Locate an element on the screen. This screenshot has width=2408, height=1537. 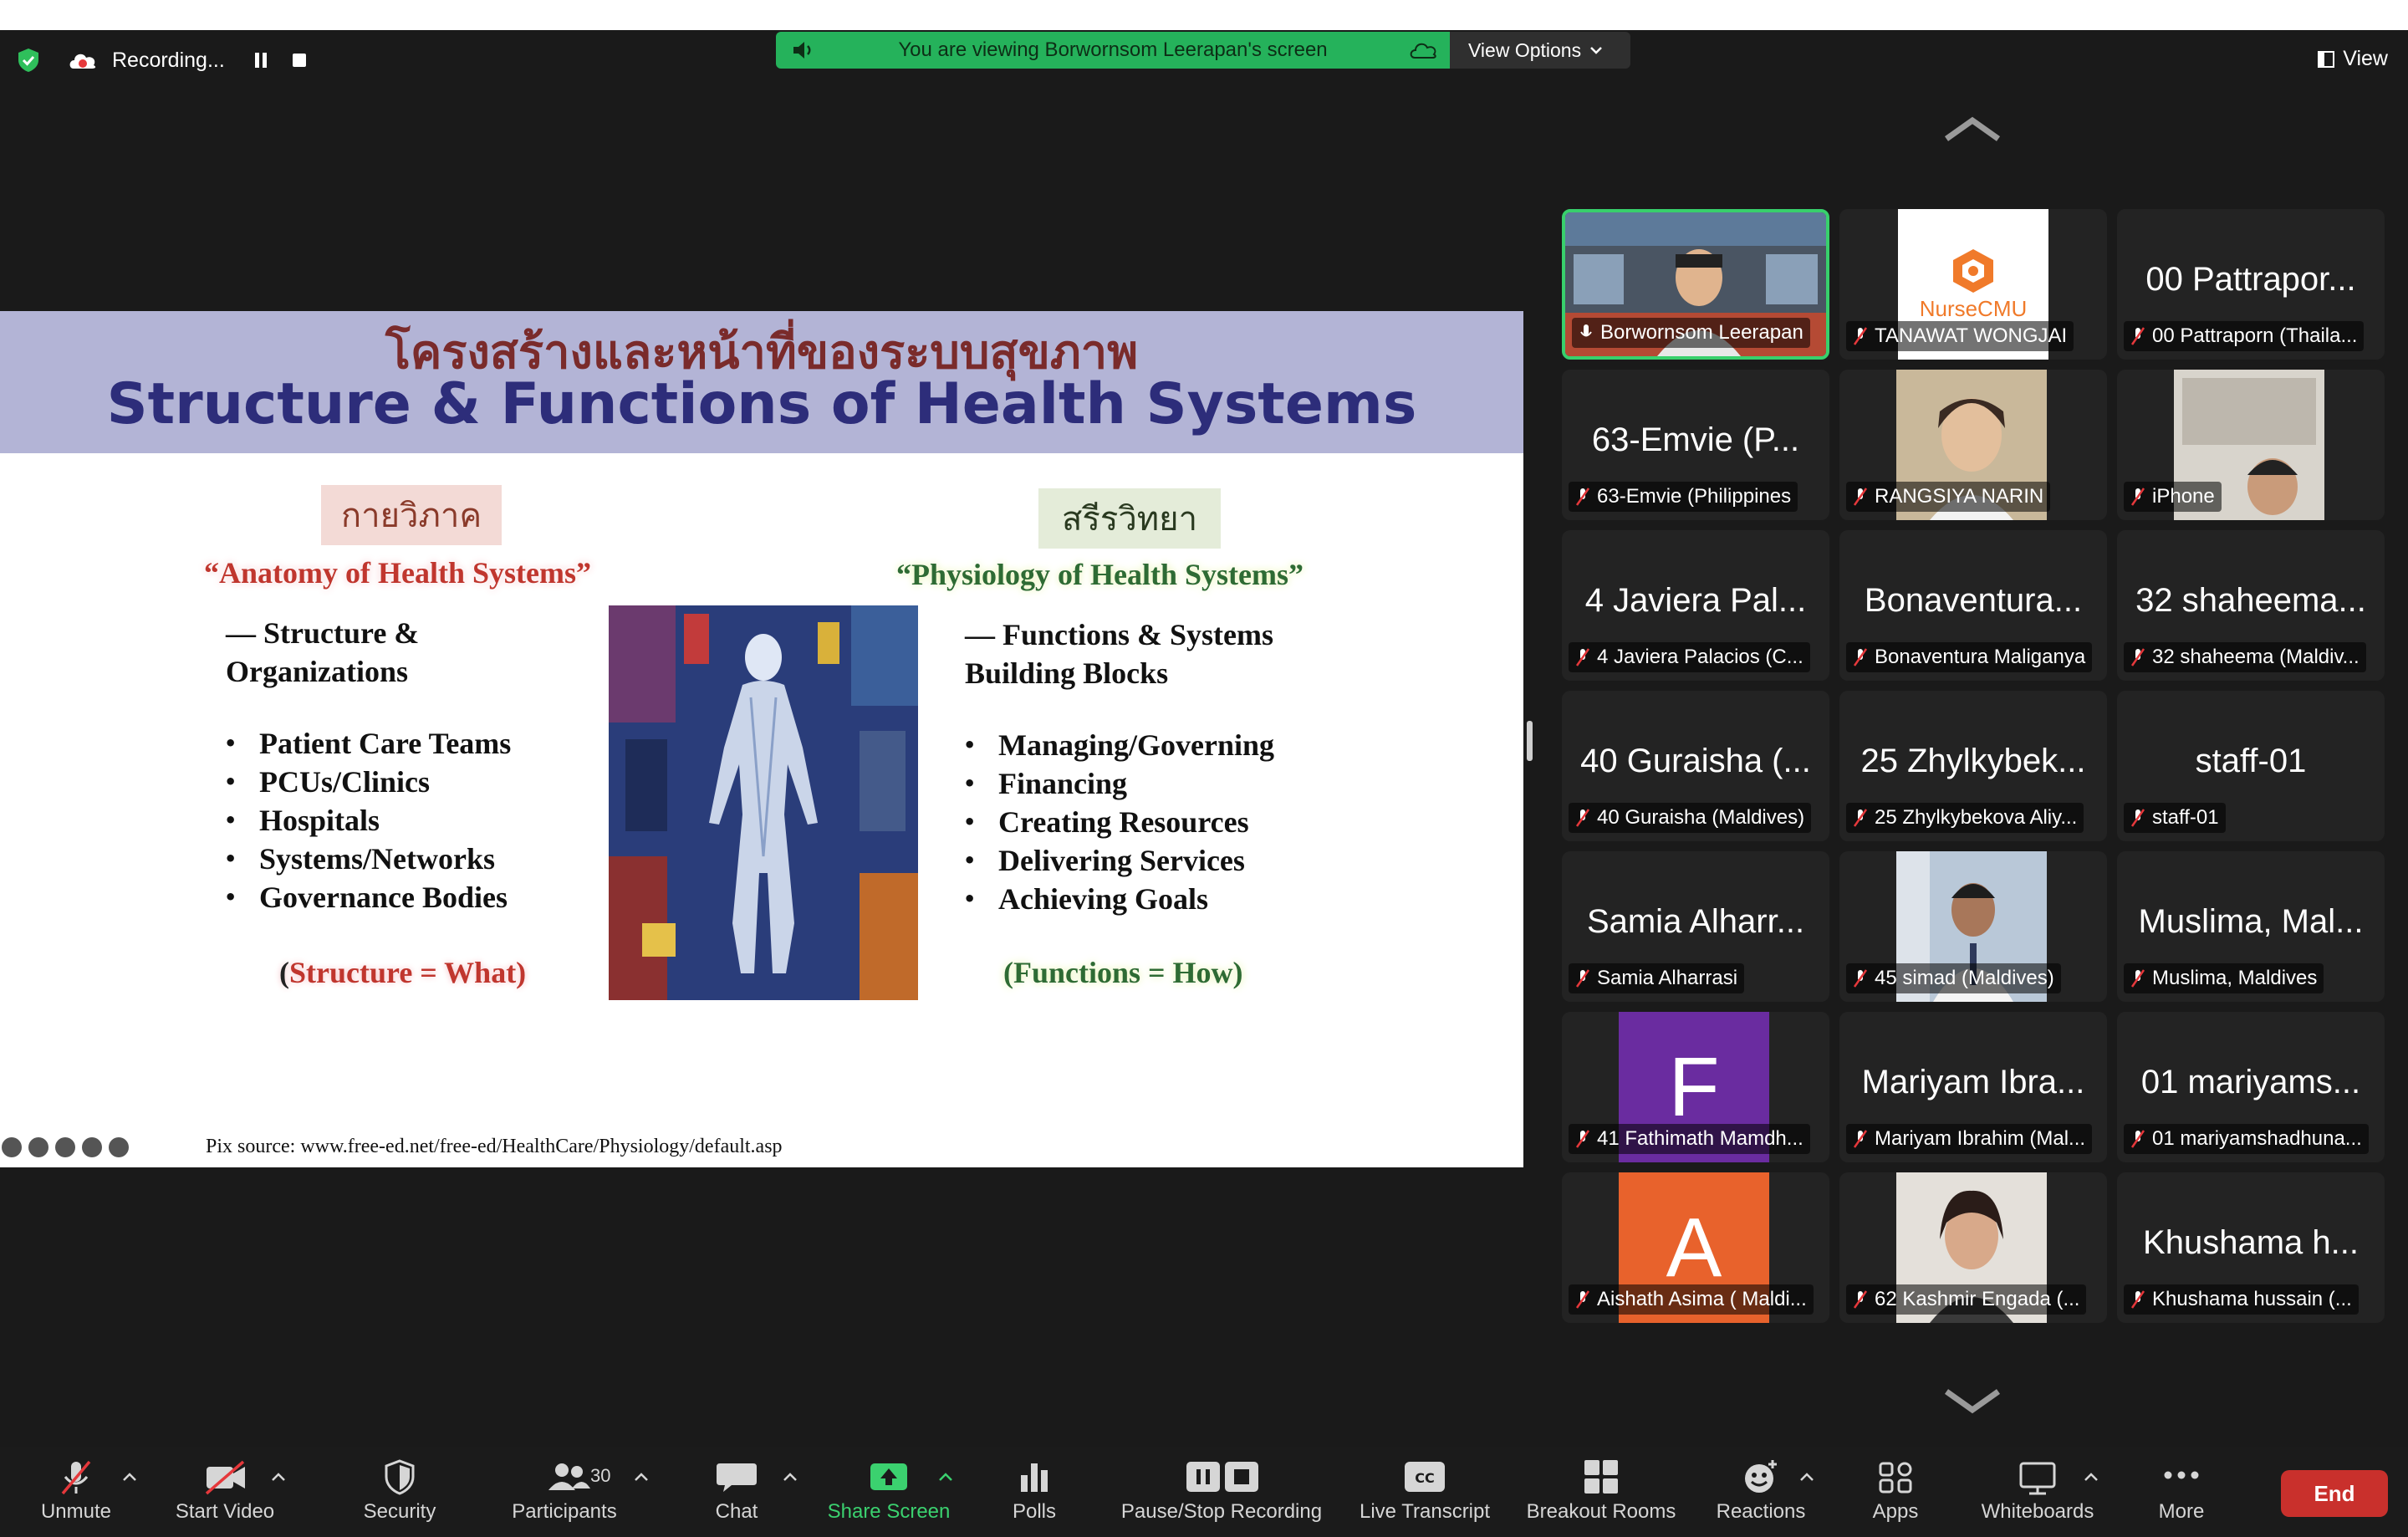
video-tile-staff-01: staff-01 staff-01 is located at coordinates (2251, 766).